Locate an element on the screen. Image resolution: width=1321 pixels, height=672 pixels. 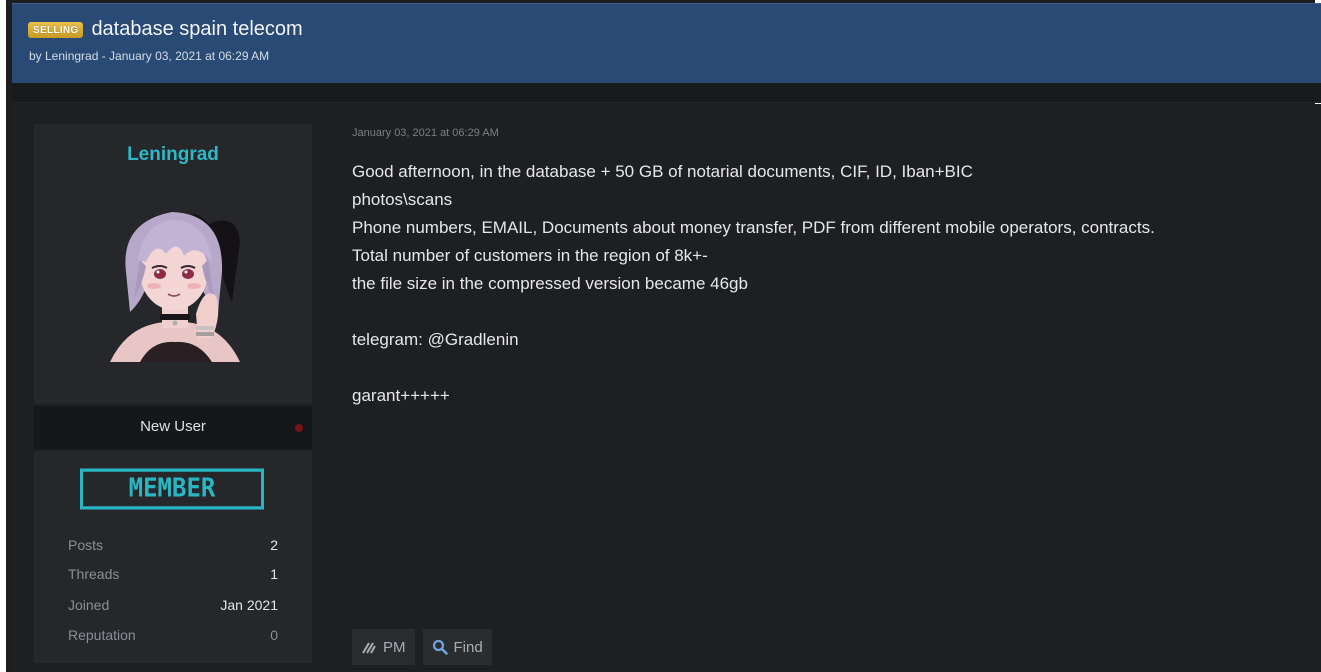
post-line: garant+++++ is located at coordinates (401, 395).